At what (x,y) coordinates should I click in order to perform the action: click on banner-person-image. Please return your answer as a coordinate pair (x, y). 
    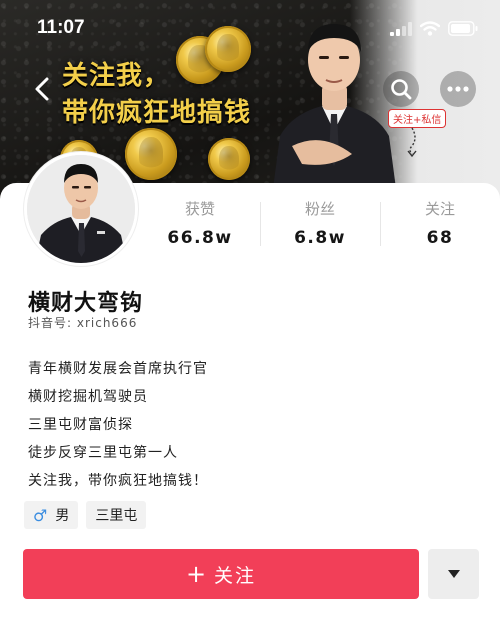
    Looking at the image, I should click on (334, 110).